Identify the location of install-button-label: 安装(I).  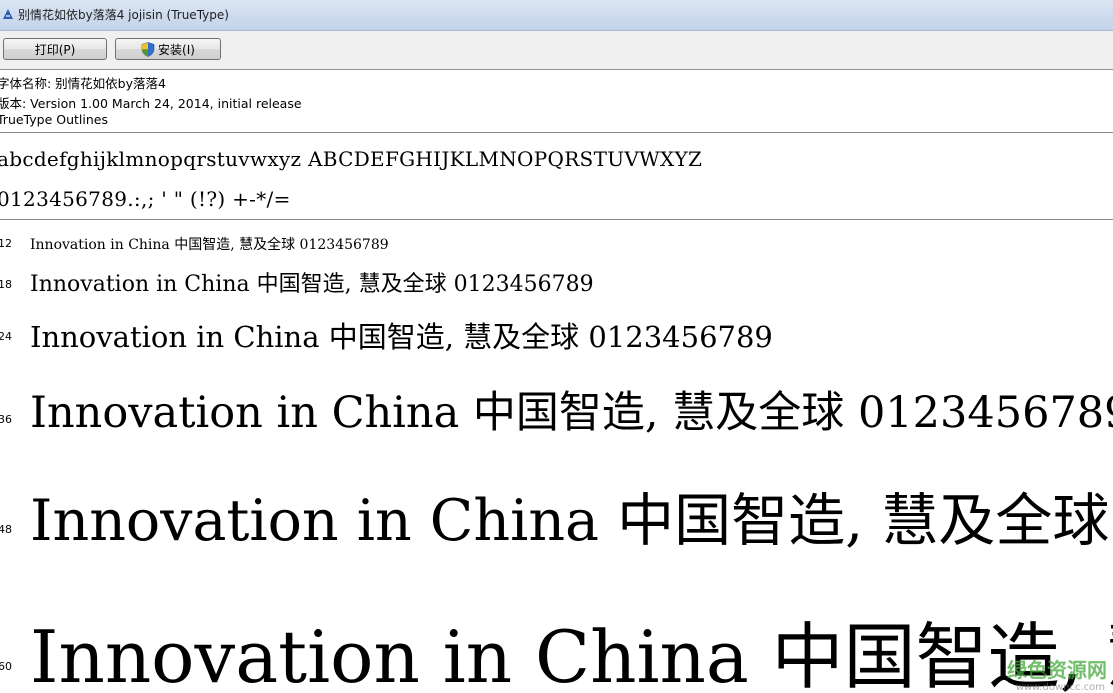
(176, 49).